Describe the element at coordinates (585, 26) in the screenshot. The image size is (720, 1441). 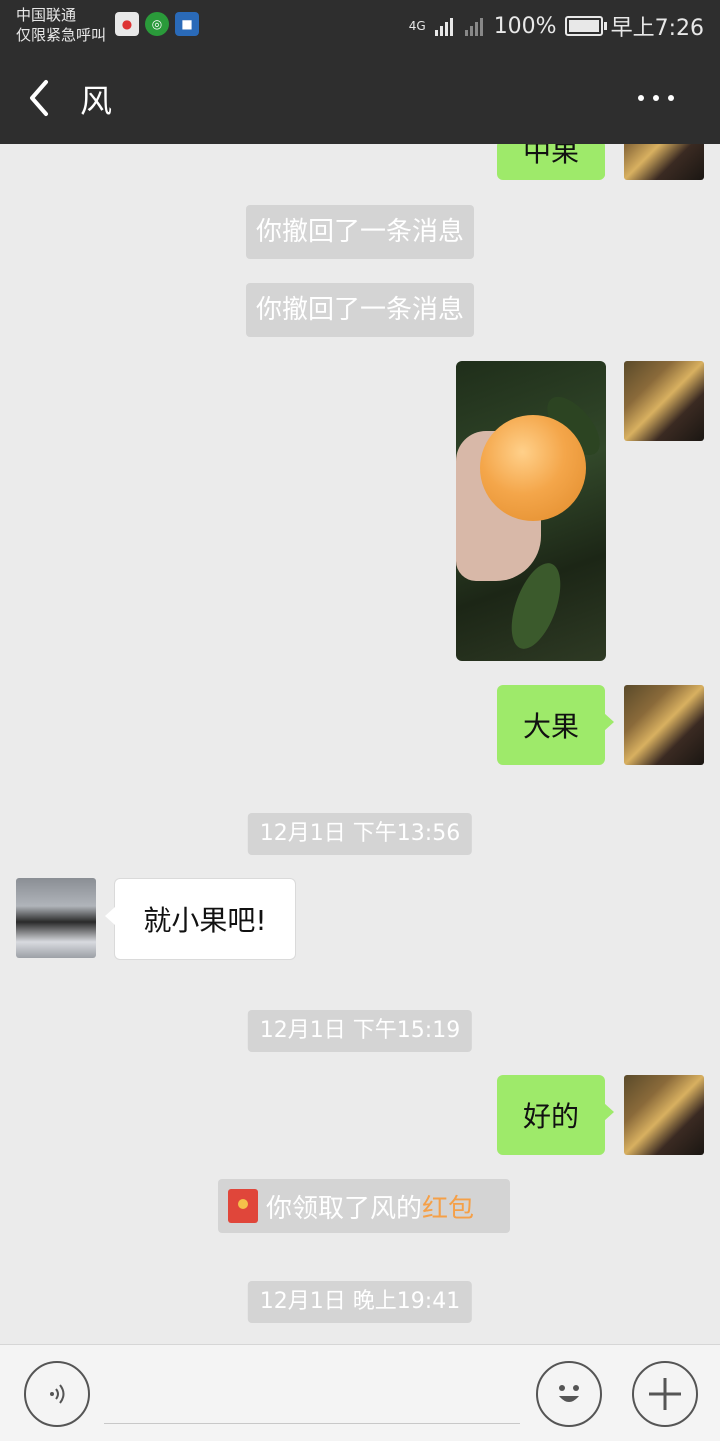
I see `battery-icon` at that location.